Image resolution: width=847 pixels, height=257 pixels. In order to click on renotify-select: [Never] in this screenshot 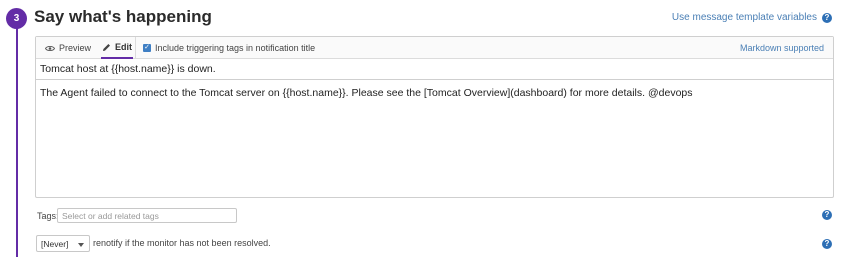, I will do `click(63, 243)`.